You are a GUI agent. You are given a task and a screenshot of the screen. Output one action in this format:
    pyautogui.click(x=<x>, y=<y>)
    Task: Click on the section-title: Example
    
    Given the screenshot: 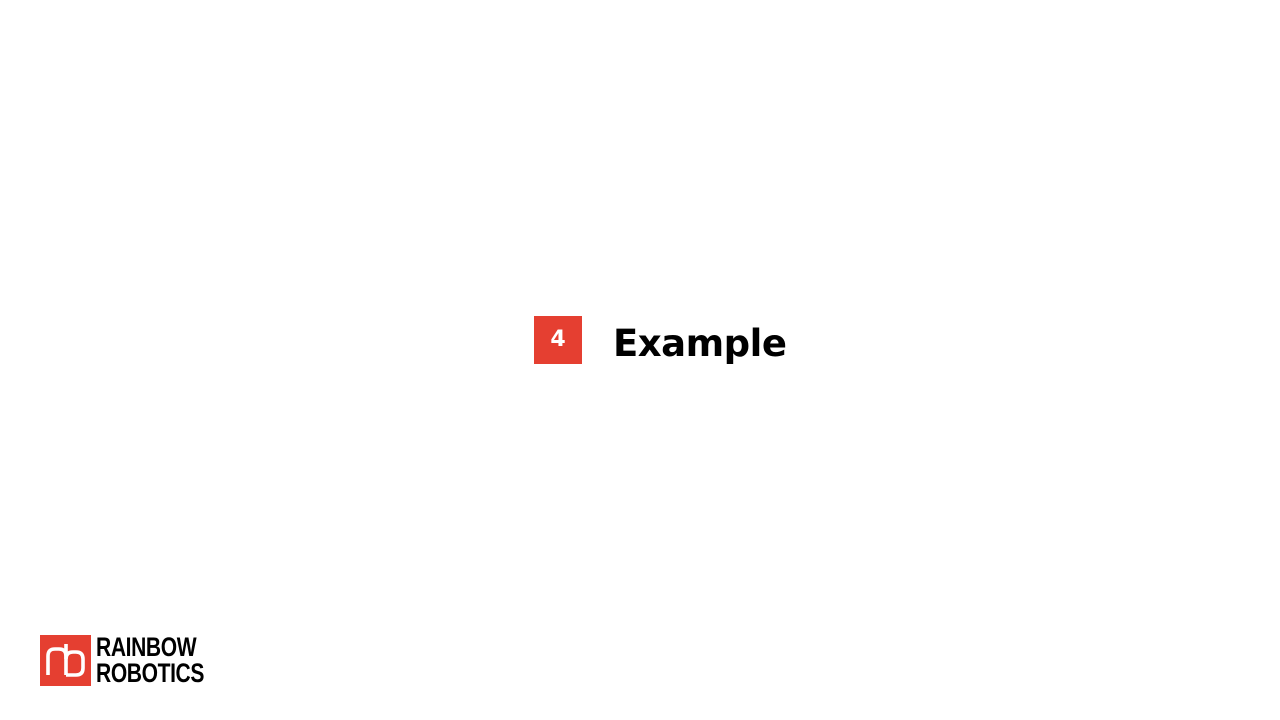 What is the action you would take?
    pyautogui.click(x=700, y=343)
    